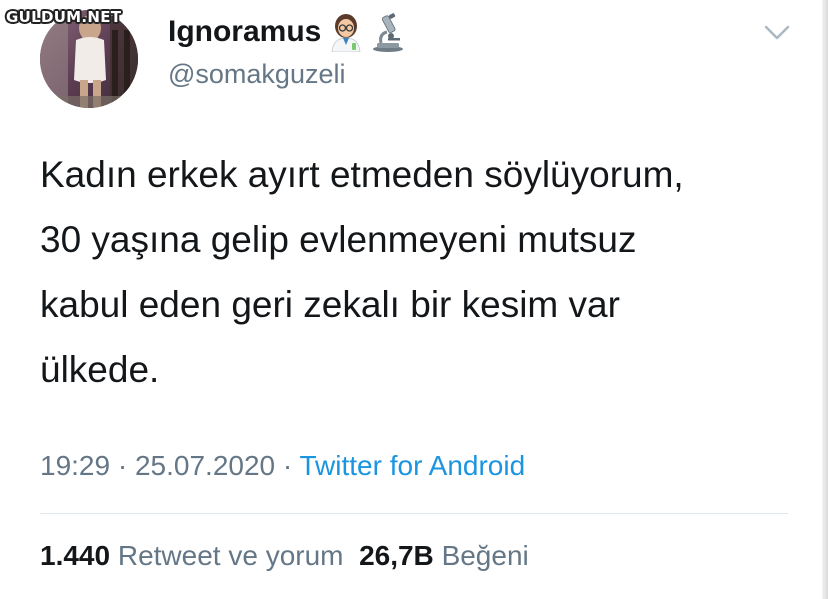  What do you see at coordinates (230, 555) in the screenshot?
I see `retweets-label: Retweet ve yorum` at bounding box center [230, 555].